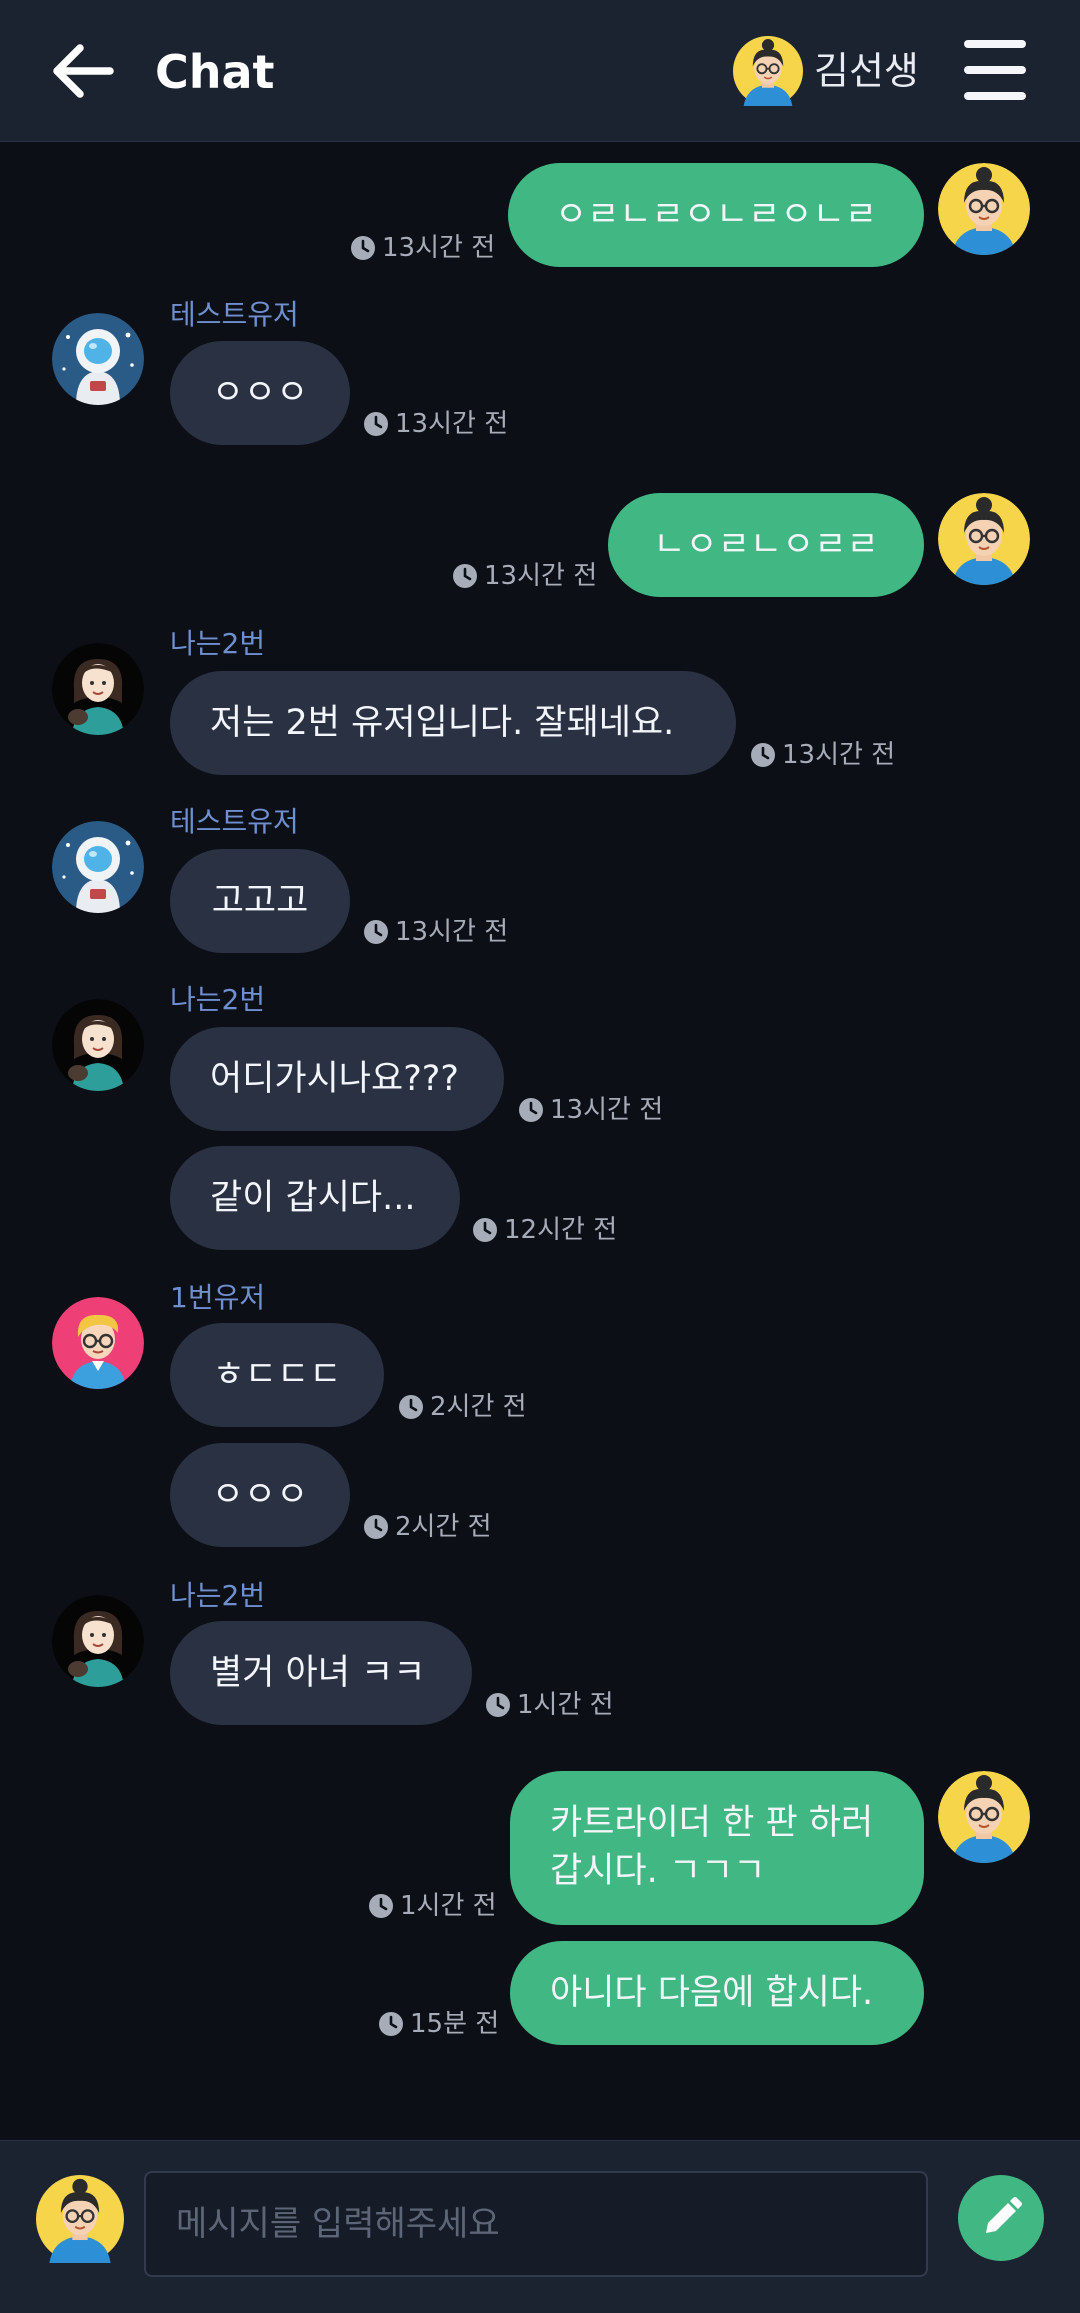 The height and width of the screenshot is (2313, 1080). What do you see at coordinates (337, 1079) in the screenshot?
I see `incoming-message-bubble: 어디가시나요???` at bounding box center [337, 1079].